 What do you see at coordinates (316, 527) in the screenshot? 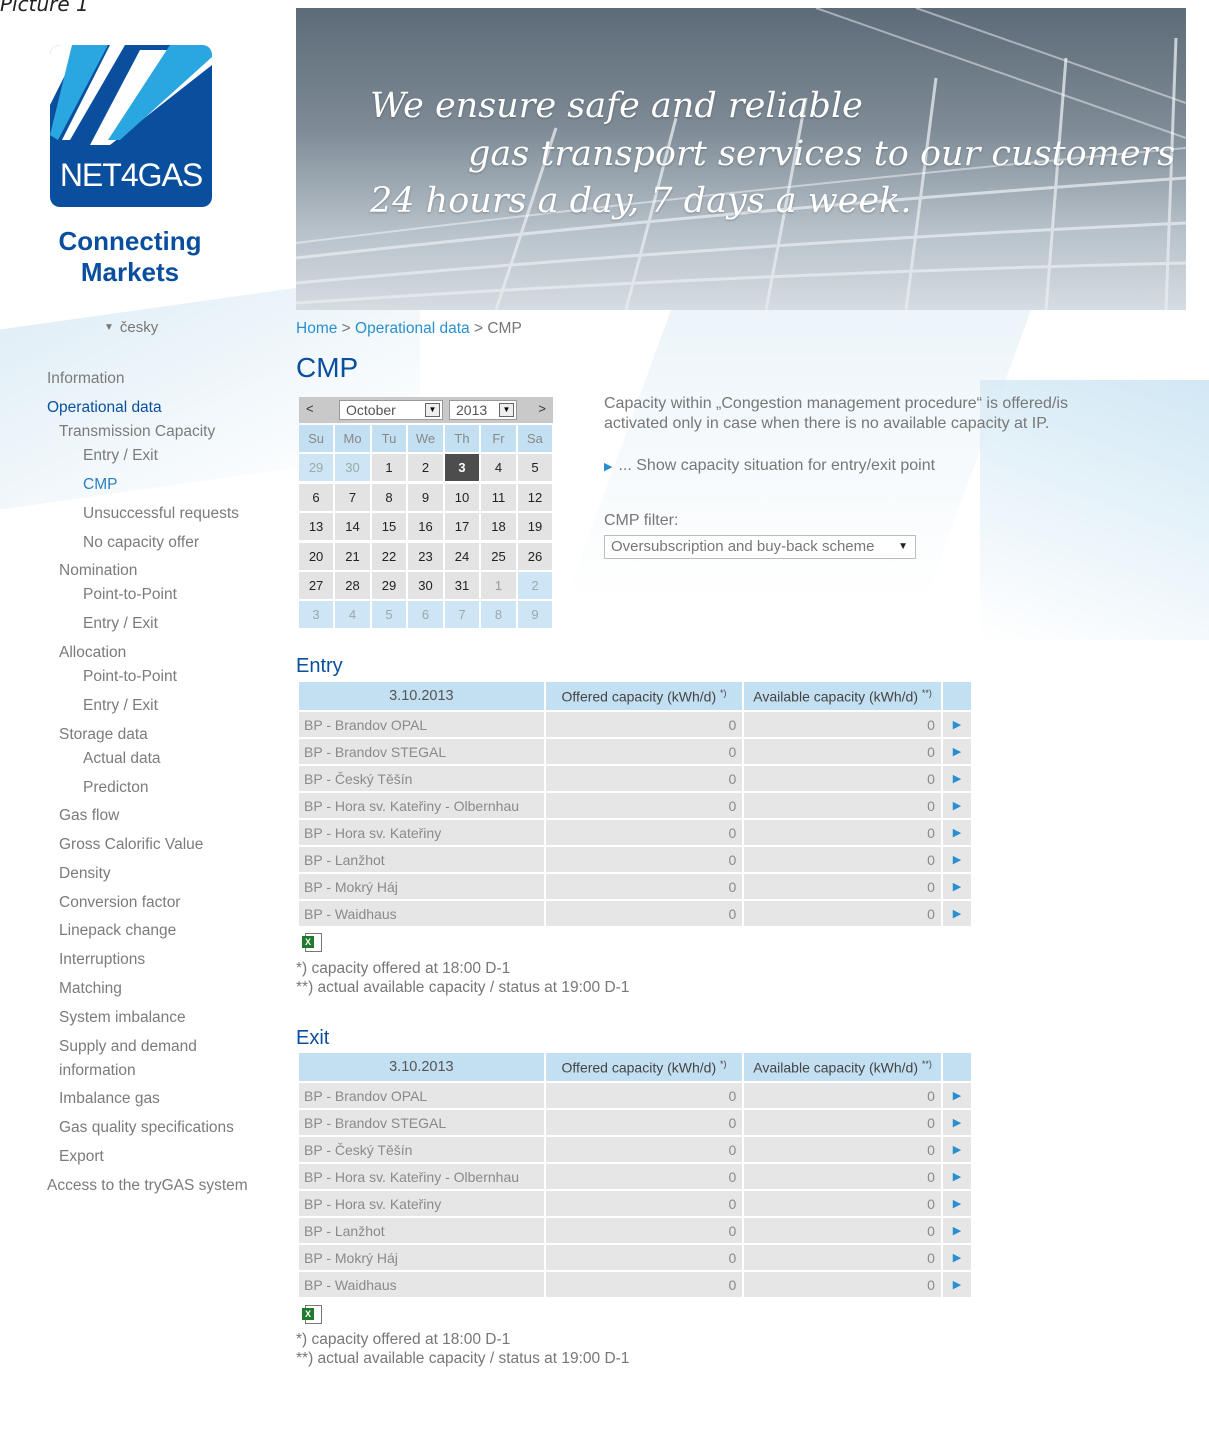
I see `calendar-day: 13` at bounding box center [316, 527].